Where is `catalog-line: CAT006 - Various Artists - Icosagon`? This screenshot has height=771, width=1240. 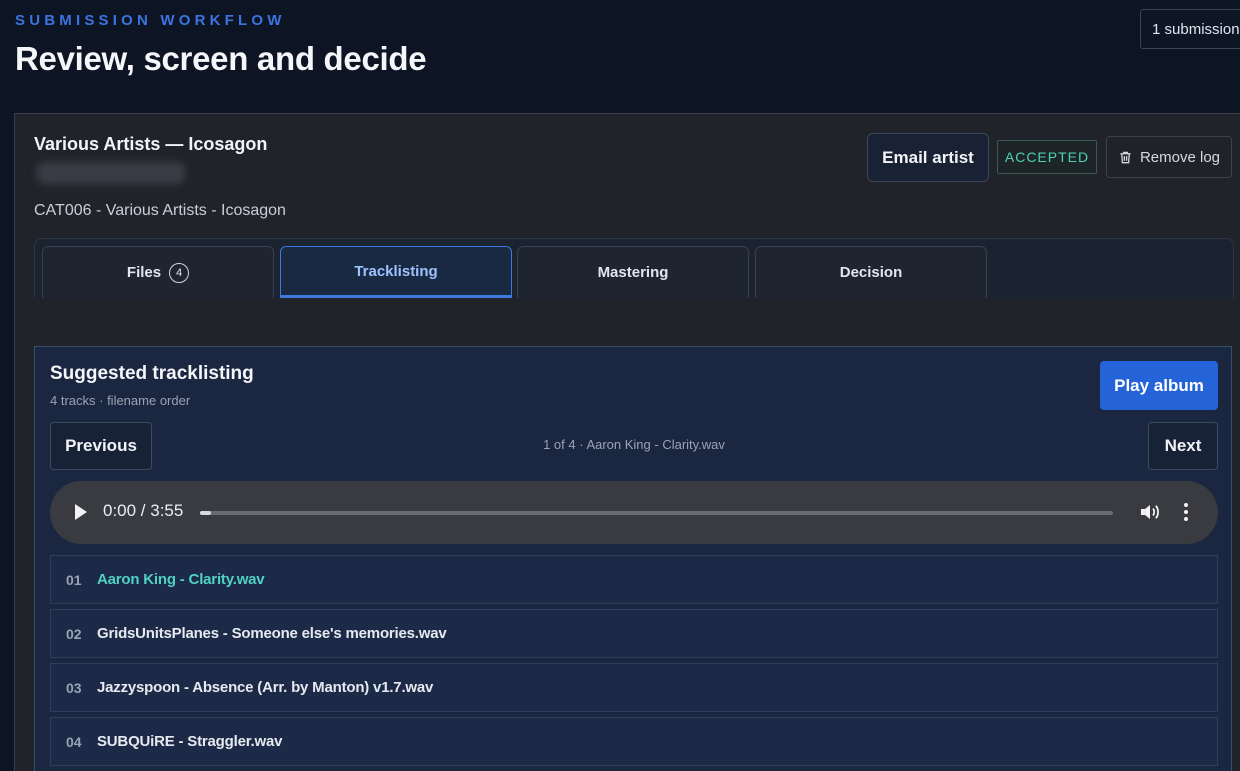
catalog-line: CAT006 - Various Artists - Icosagon is located at coordinates (160, 210).